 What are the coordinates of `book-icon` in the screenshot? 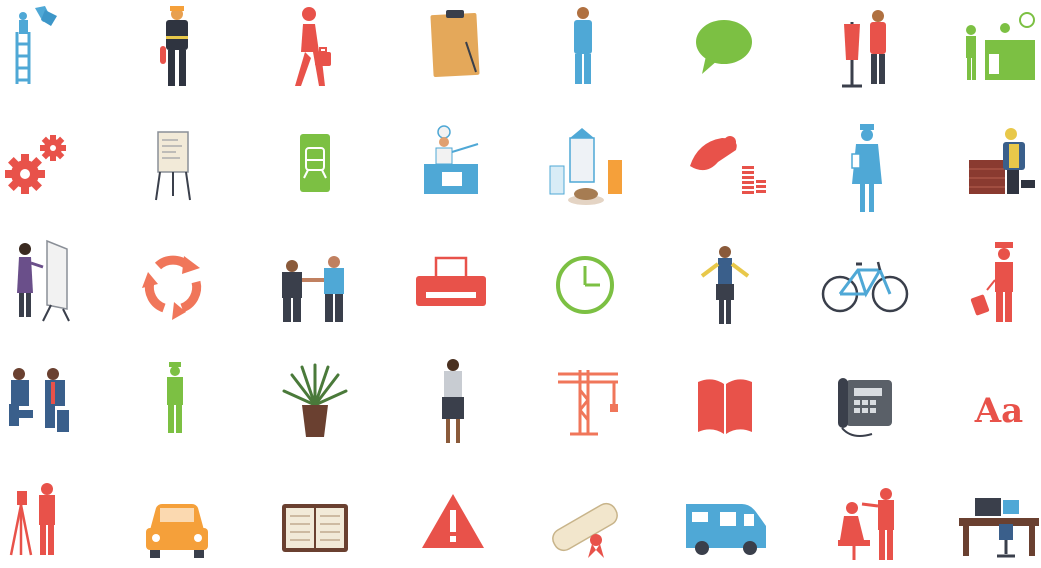 It's located at (725, 405).